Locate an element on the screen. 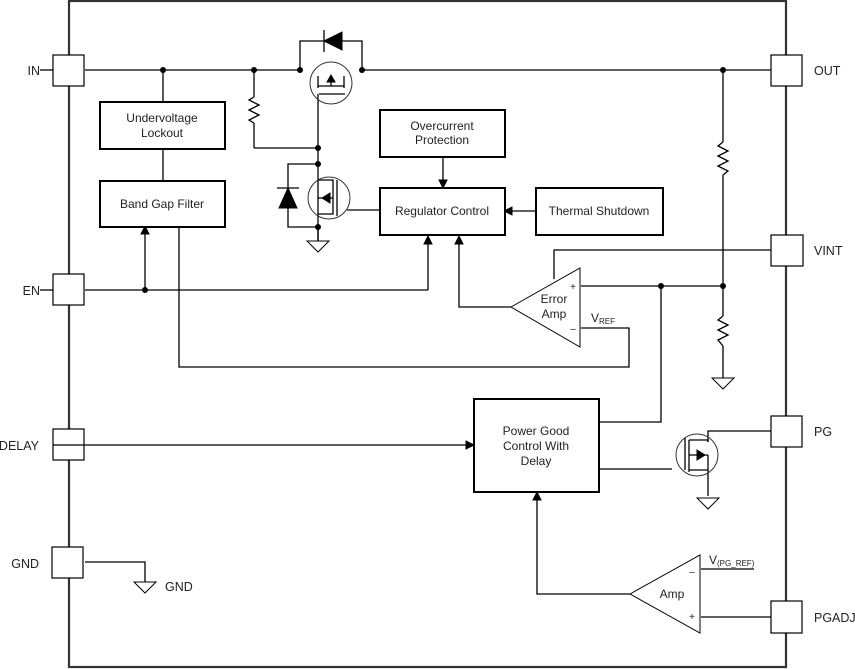 This screenshot has height=669, width=855. thermal-label: Thermal Shutdown is located at coordinates (599, 211).